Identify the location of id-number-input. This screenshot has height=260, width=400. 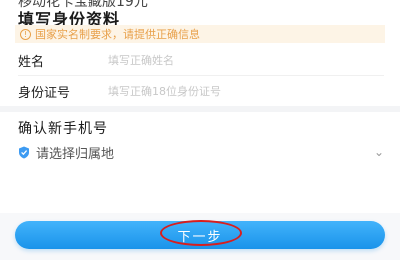
(246, 91).